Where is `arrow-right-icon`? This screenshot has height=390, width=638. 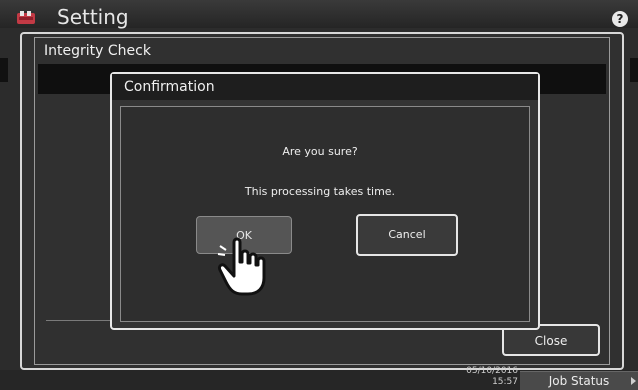 arrow-right-icon is located at coordinates (633, 381).